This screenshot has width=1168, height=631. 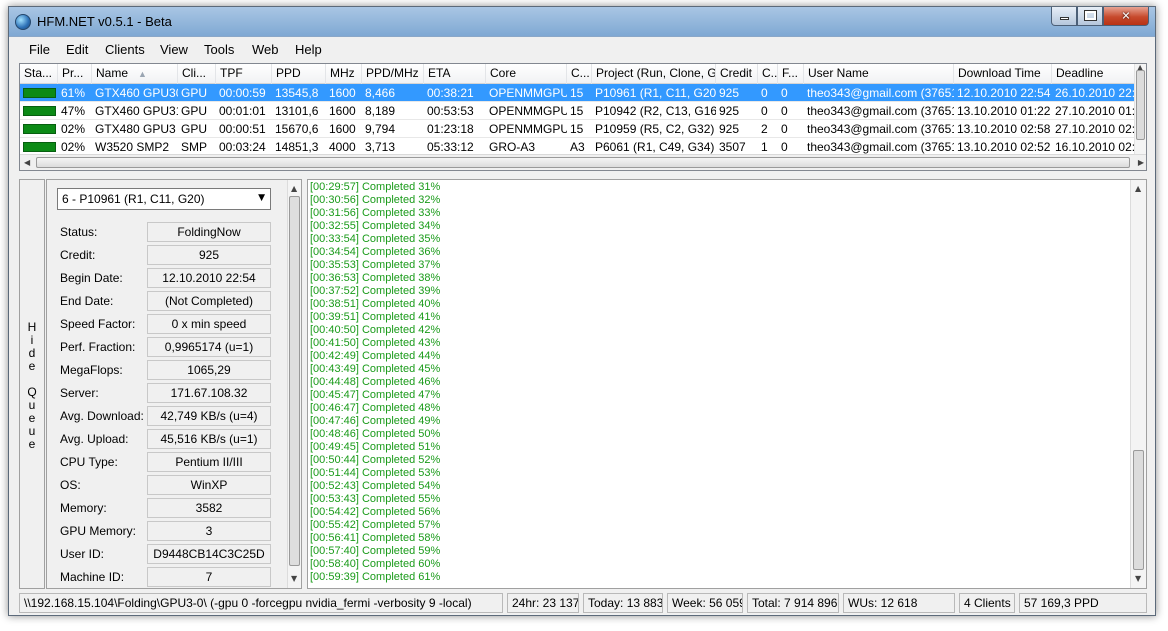 I want to click on detail-label: Avg. Upload:, so click(x=94, y=439).